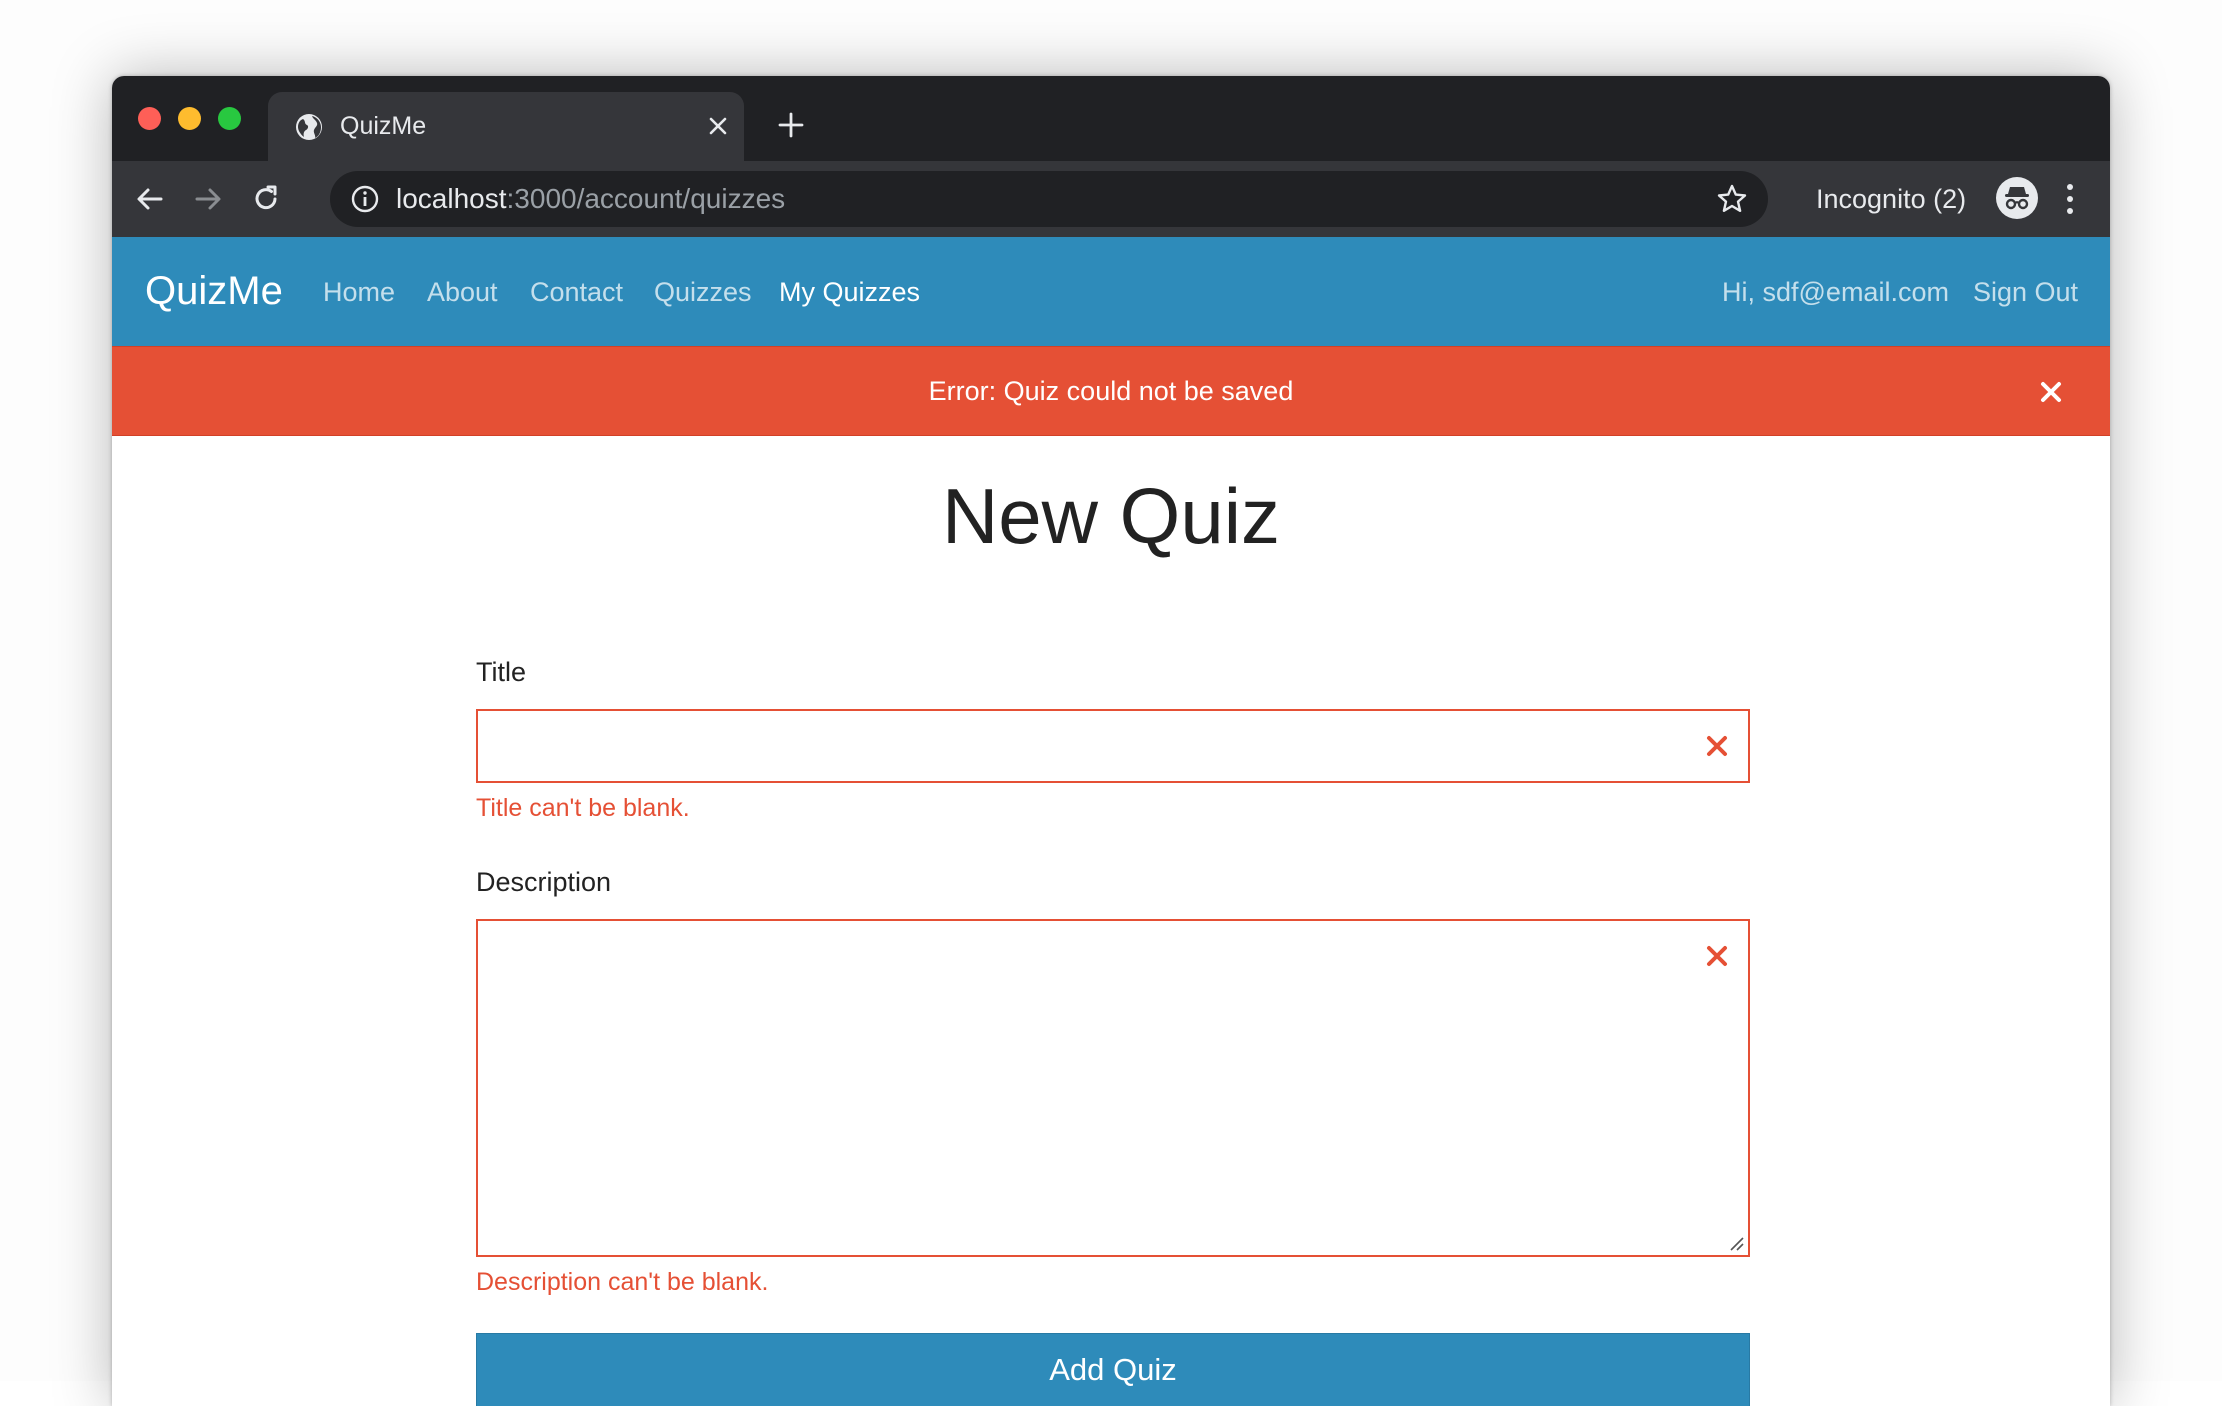 Image resolution: width=2222 pixels, height=1406 pixels. Describe the element at coordinates (1113, 746) in the screenshot. I see `title-input` at that location.